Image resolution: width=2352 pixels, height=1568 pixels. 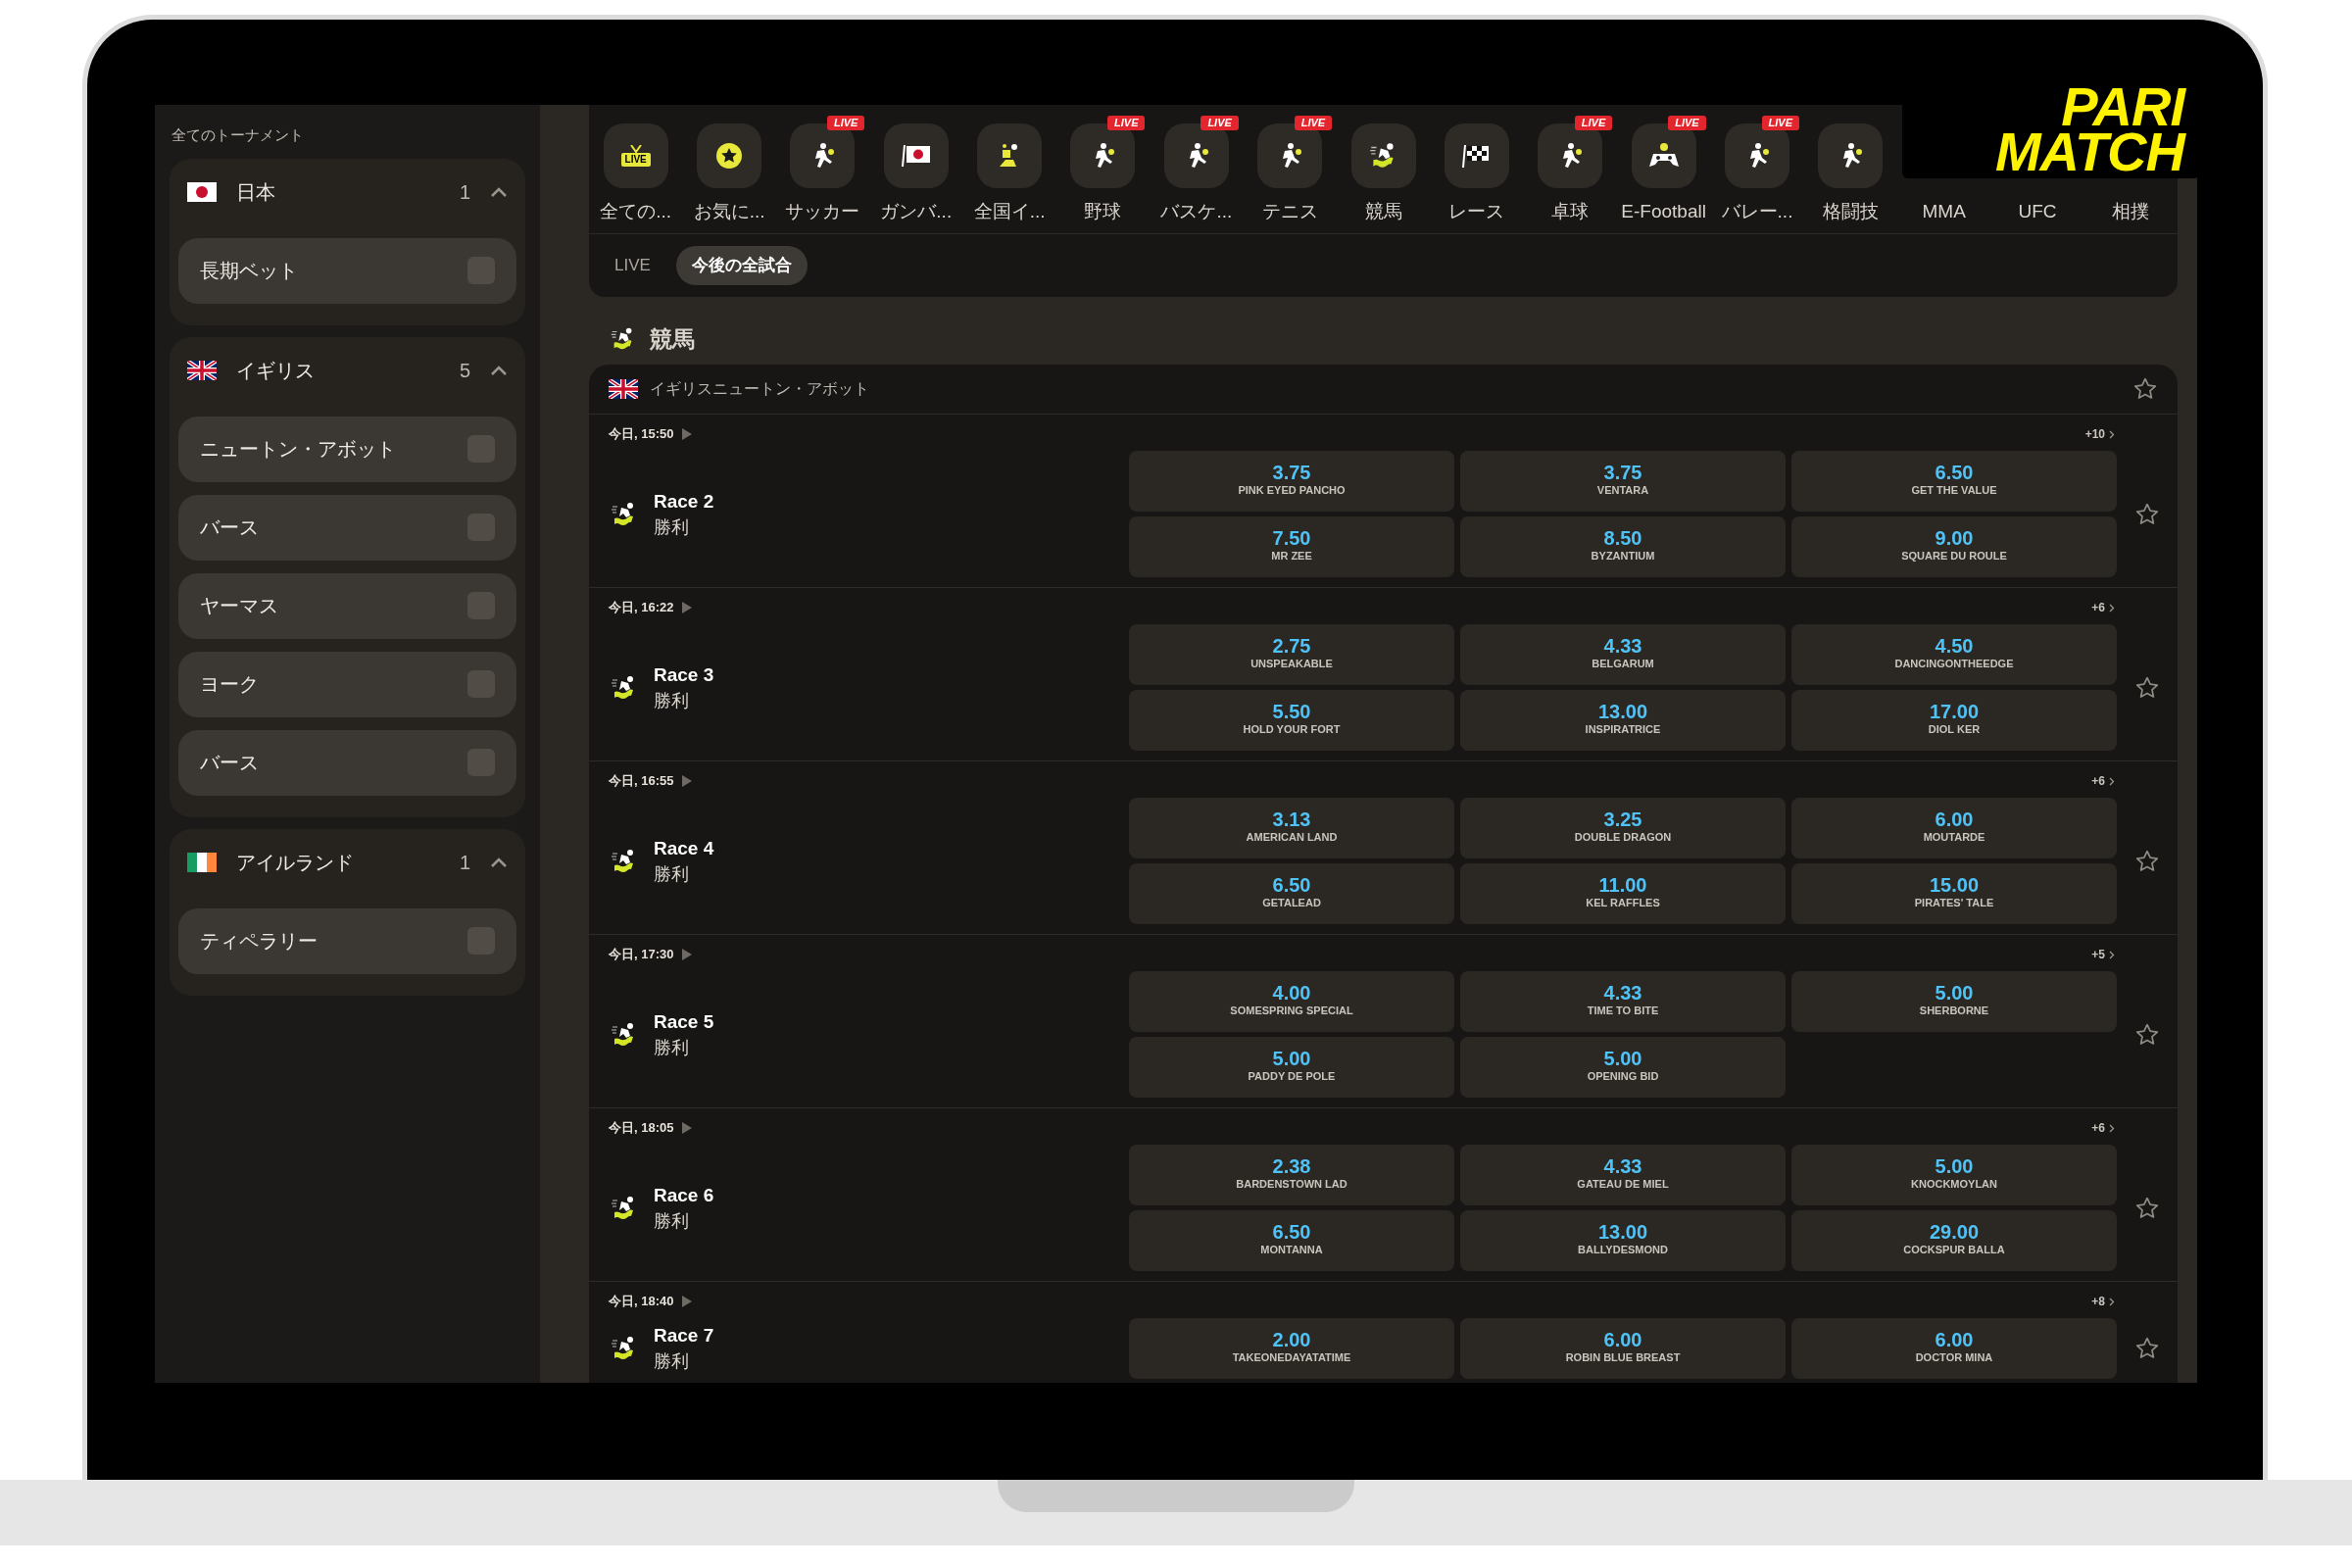 I want to click on race-time: 今日, 16:55, so click(x=641, y=781).